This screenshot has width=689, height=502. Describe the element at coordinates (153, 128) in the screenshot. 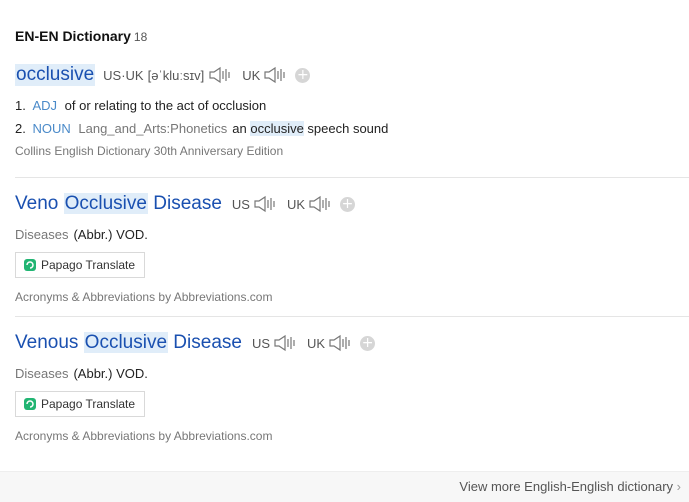

I see `meaning-field: Lang_and_Arts:Phonetics` at that location.